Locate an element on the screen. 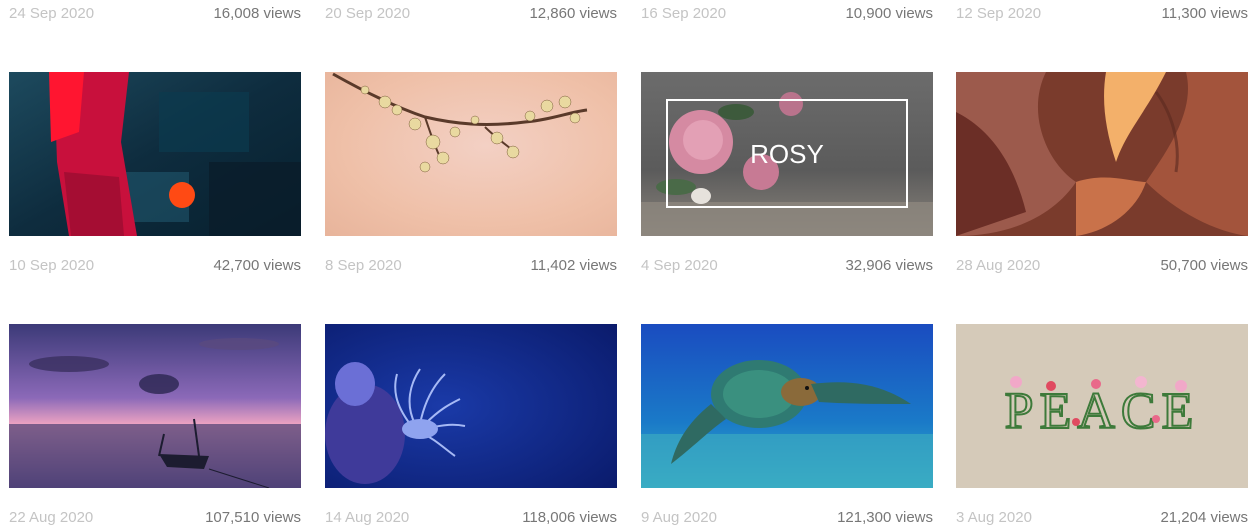 The width and height of the screenshot is (1255, 528). card-views: 42,700 views is located at coordinates (257, 265).